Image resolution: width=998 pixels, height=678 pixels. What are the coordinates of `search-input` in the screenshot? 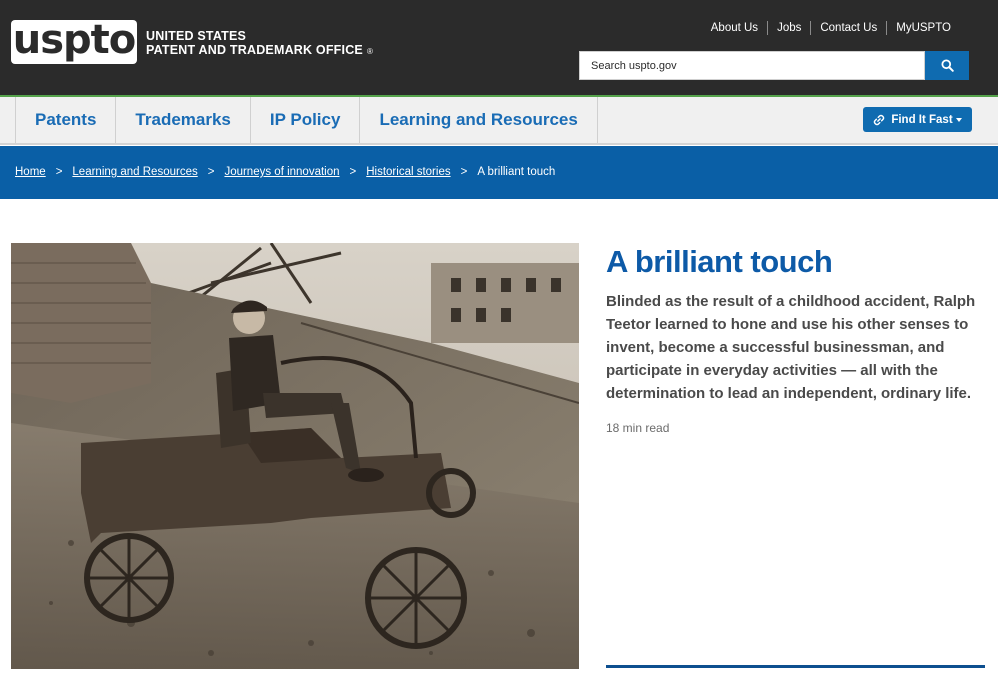 It's located at (752, 65).